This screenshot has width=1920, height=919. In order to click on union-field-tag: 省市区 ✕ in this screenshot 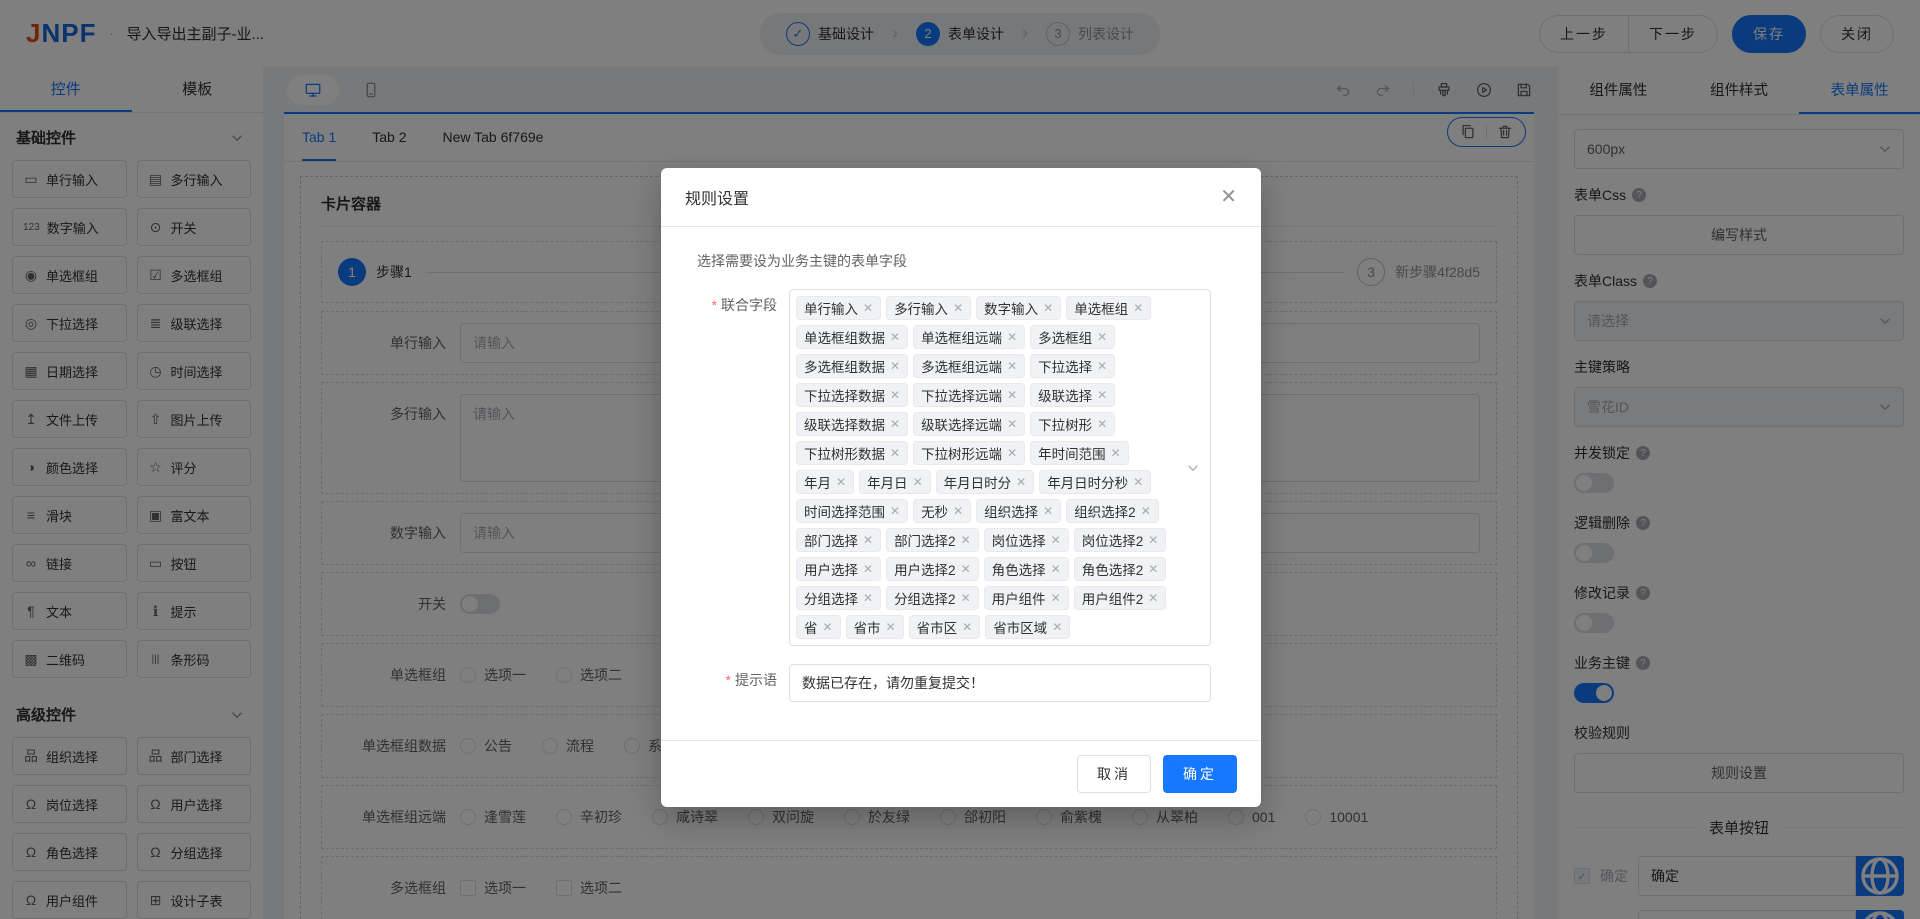, I will do `click(944, 627)`.